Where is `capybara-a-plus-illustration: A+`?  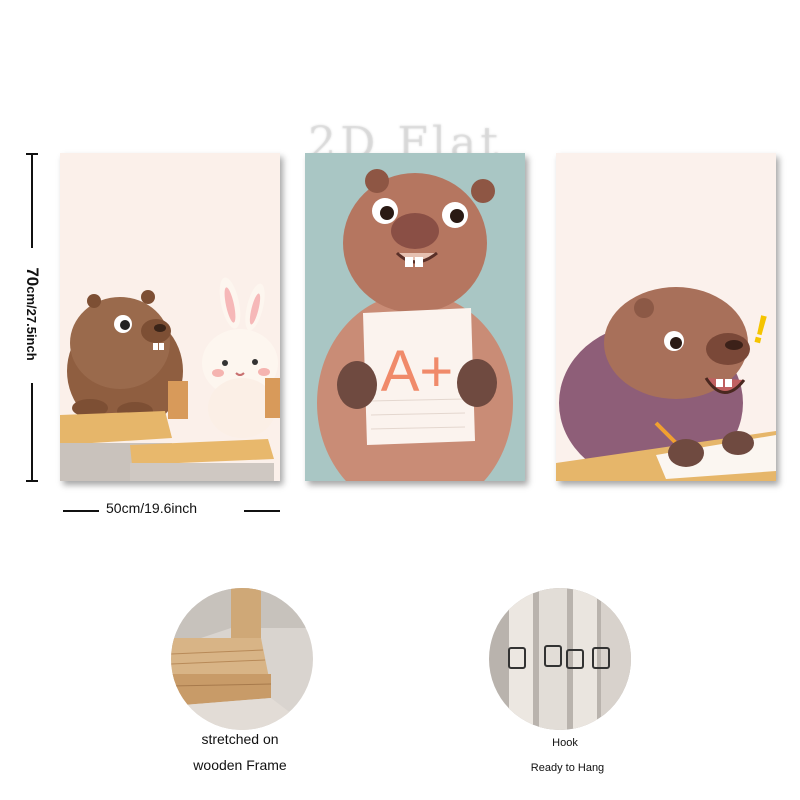 capybara-a-plus-illustration: A+ is located at coordinates (415, 317).